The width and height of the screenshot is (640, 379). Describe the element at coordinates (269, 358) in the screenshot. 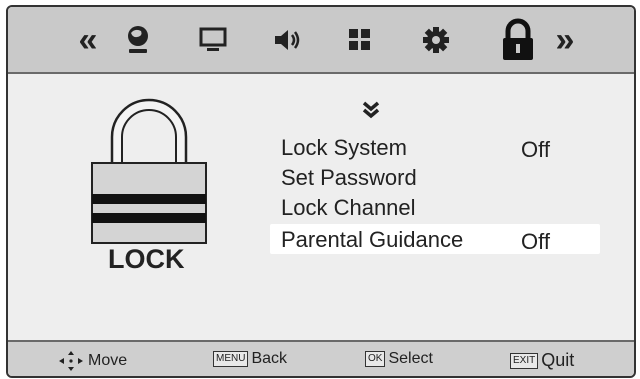

I see `back-label: Back` at that location.